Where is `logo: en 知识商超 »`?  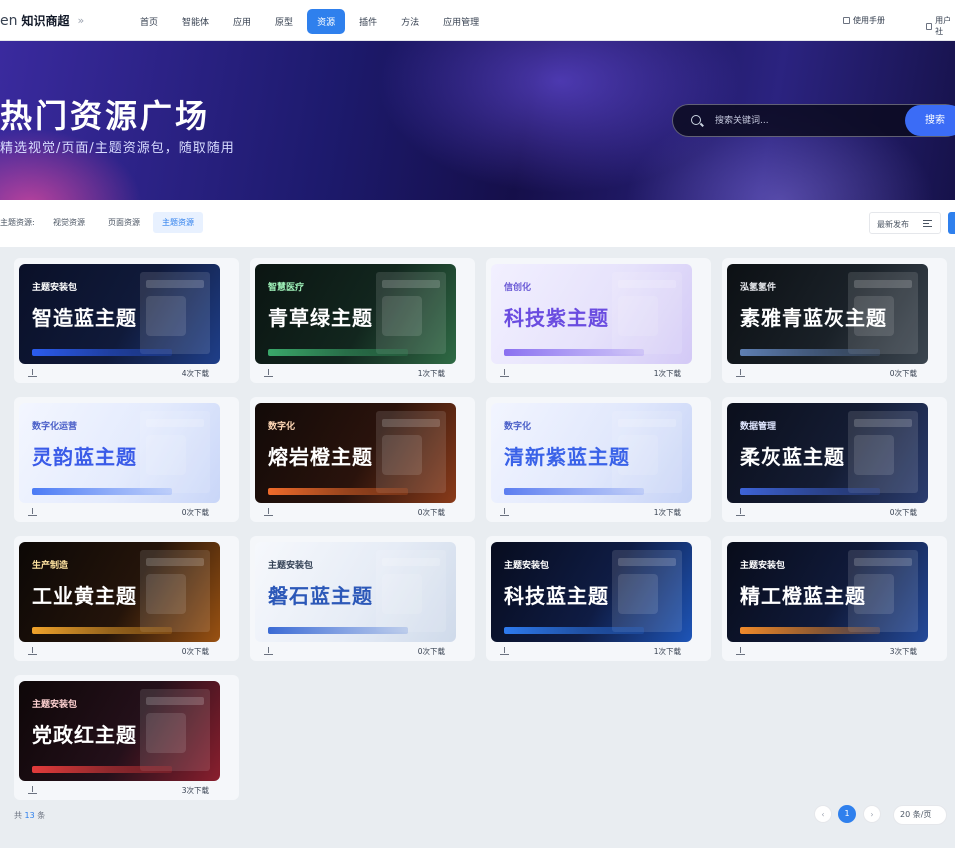
logo: en 知识商超 » is located at coordinates (42, 20).